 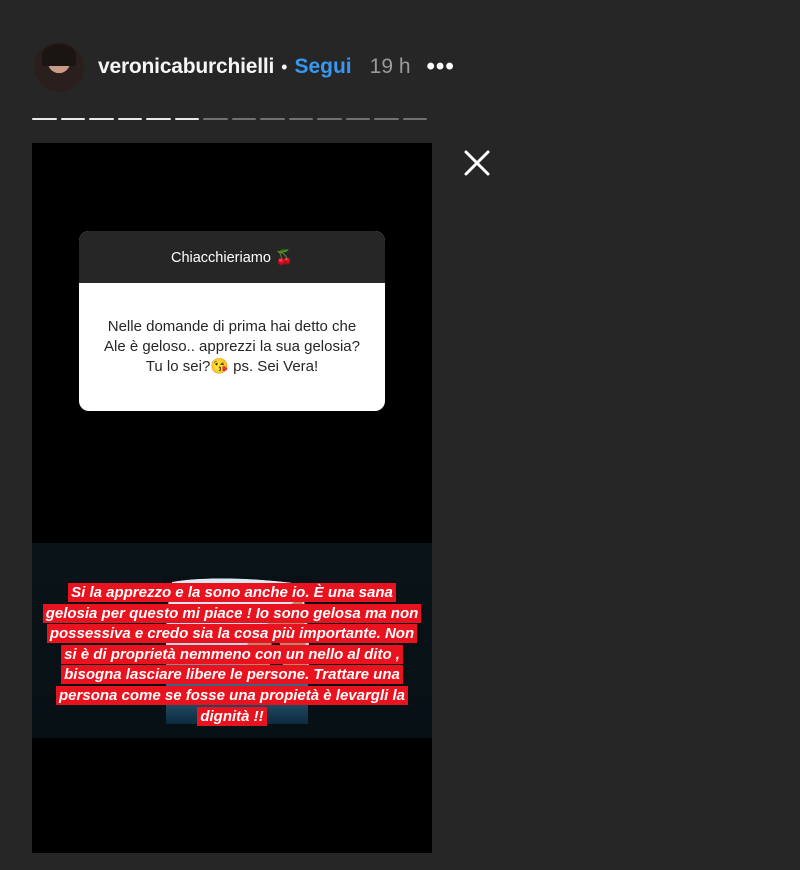 I want to click on story-progress-bar, so click(x=229, y=119).